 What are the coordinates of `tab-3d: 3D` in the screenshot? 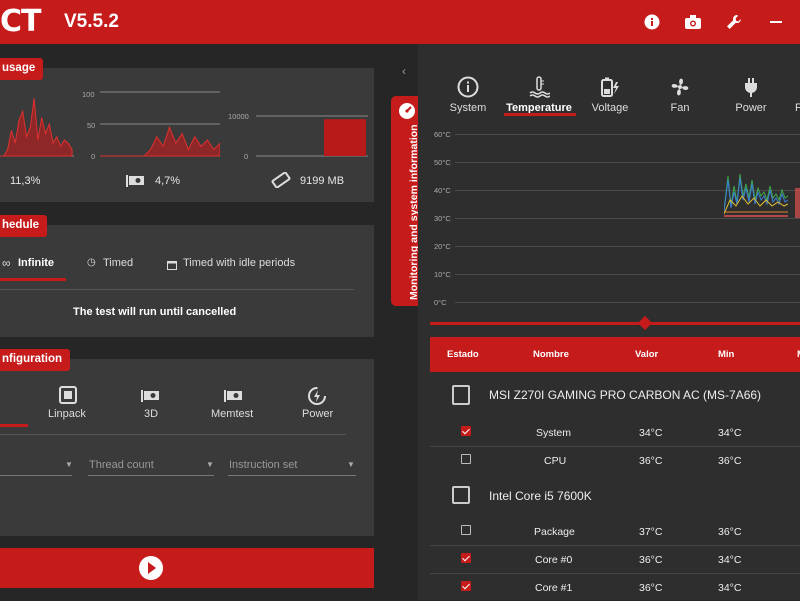 It's located at (151, 414).